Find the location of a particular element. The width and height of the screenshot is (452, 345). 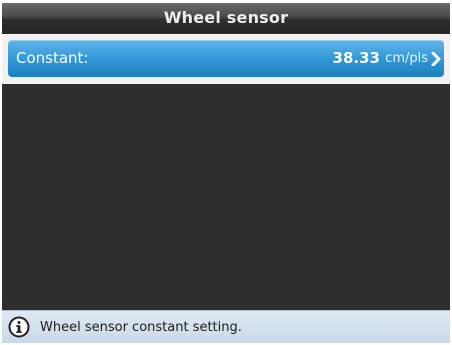

chevron-right-icon is located at coordinates (436, 59).